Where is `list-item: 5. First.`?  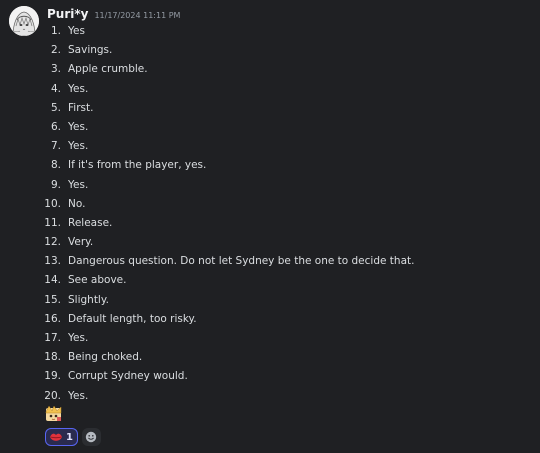 list-item: 5. First. is located at coordinates (270, 108).